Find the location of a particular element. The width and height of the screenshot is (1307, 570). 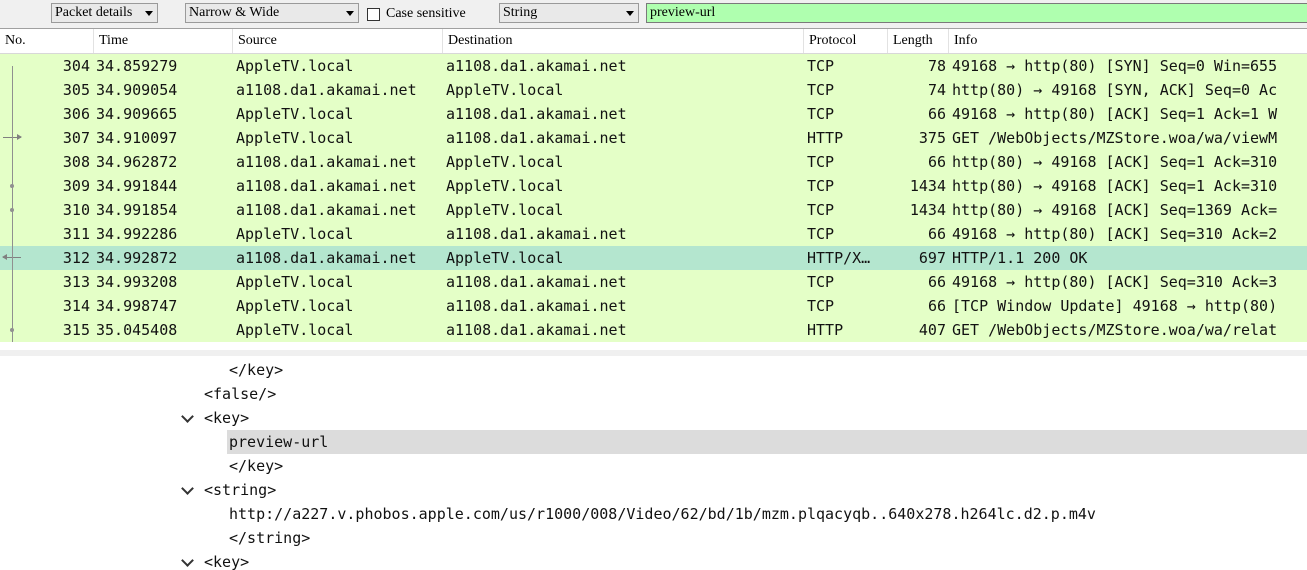

search-in-dropdown: Packet details is located at coordinates (104, 13).